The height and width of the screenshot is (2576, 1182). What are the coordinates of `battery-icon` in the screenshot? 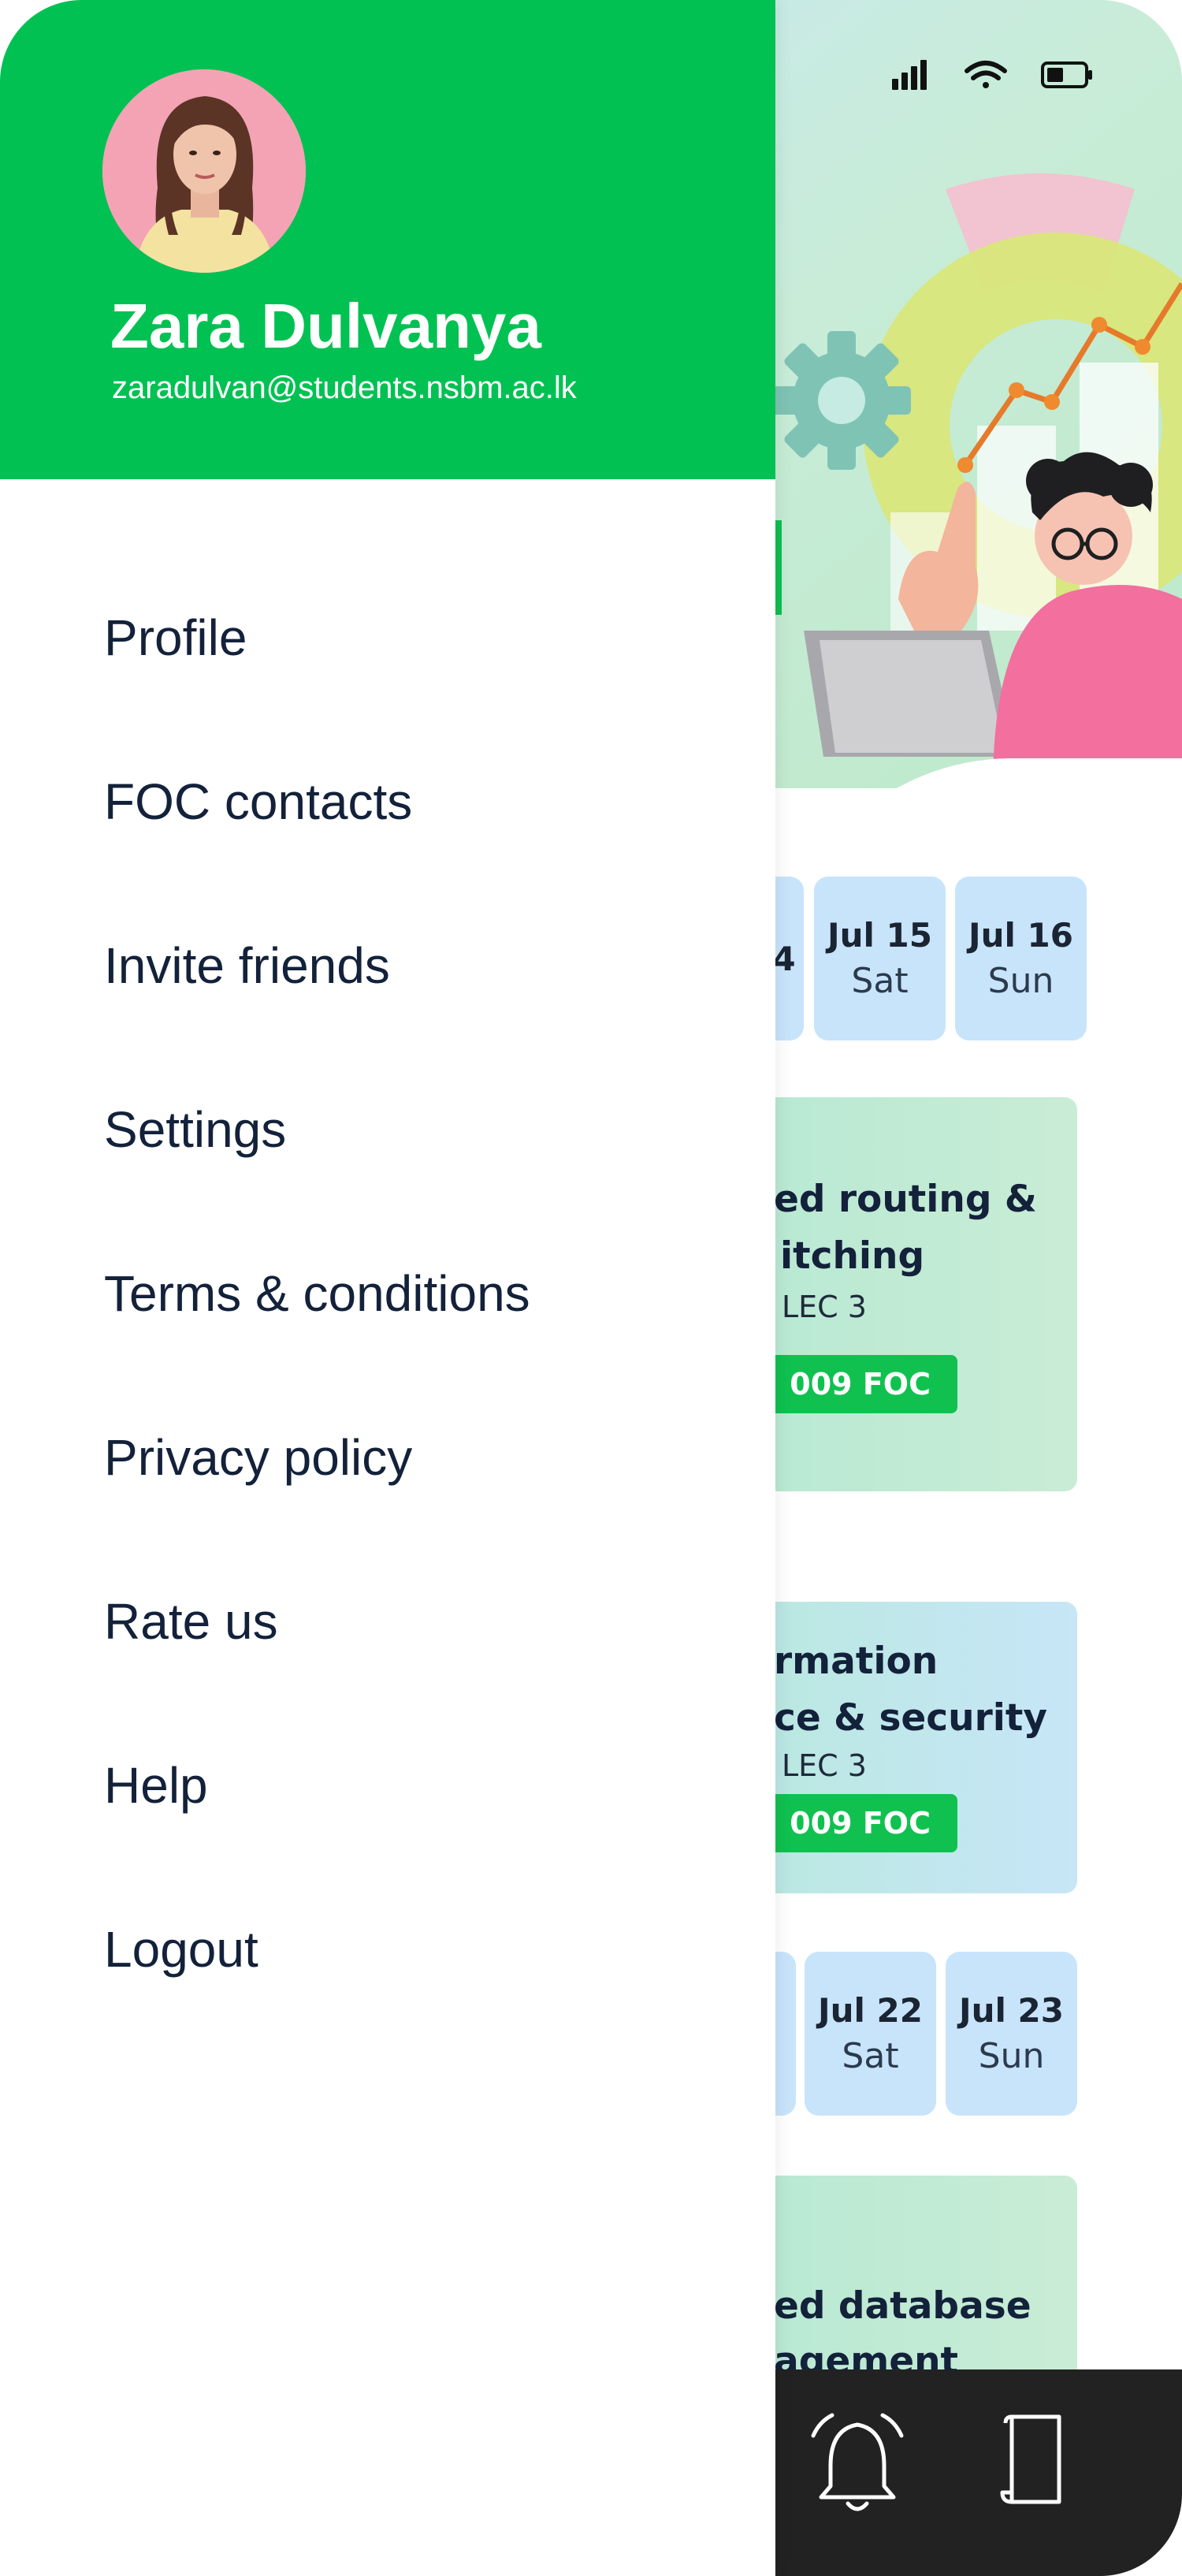 It's located at (1067, 74).